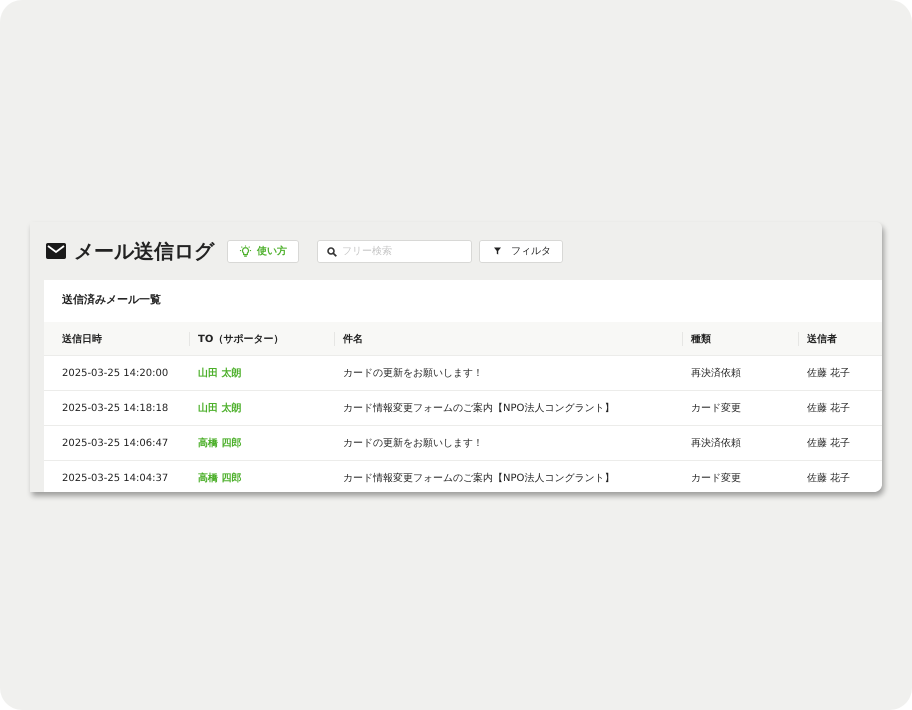  I want to click on filter-button: フィルタ, so click(521, 251).